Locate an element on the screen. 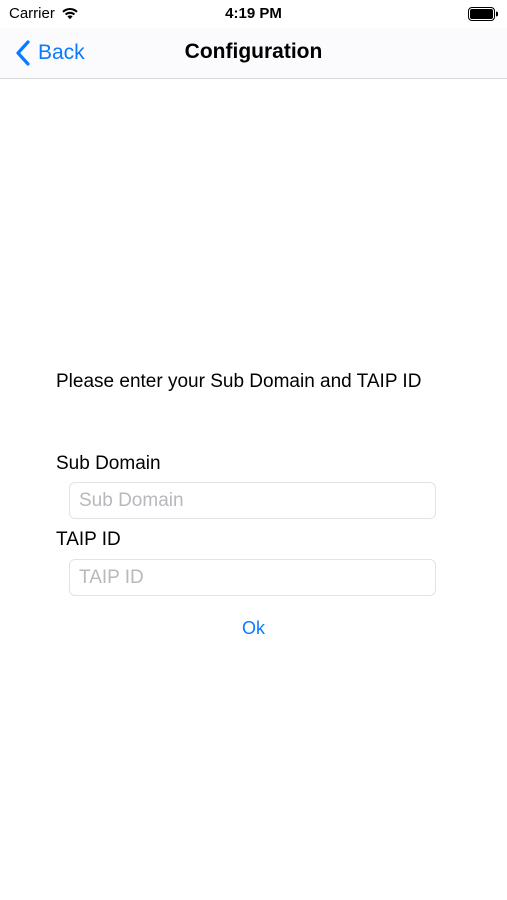  ok-button: Ok is located at coordinates (253, 628).